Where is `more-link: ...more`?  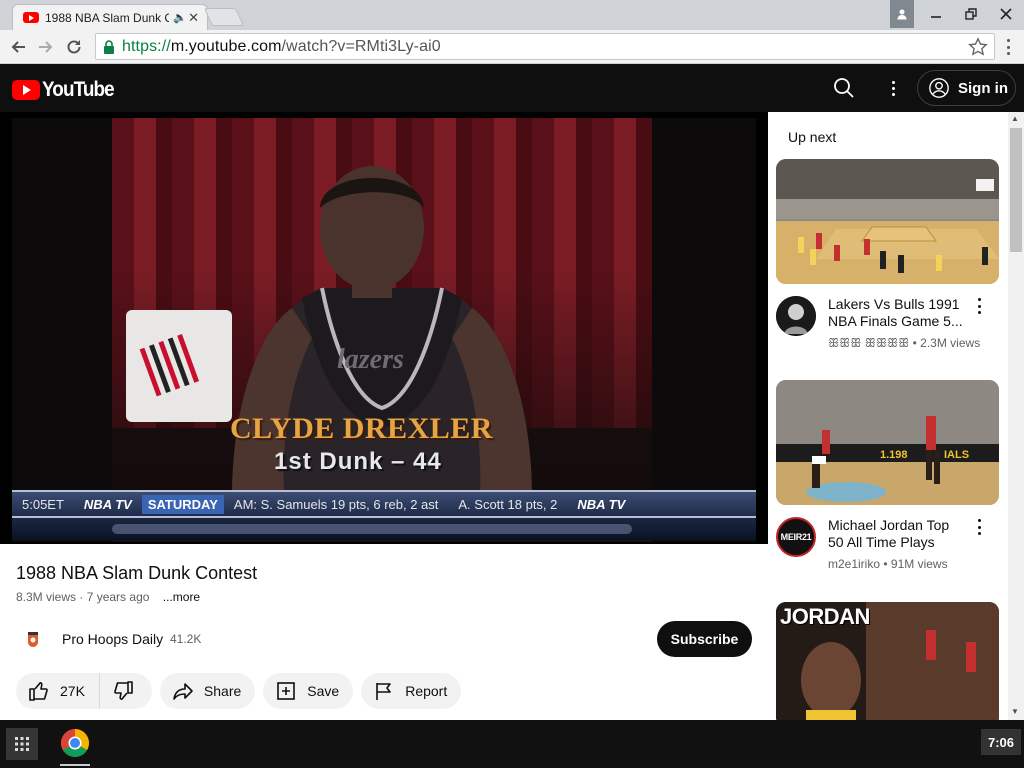
more-link: ...more is located at coordinates (181, 597).